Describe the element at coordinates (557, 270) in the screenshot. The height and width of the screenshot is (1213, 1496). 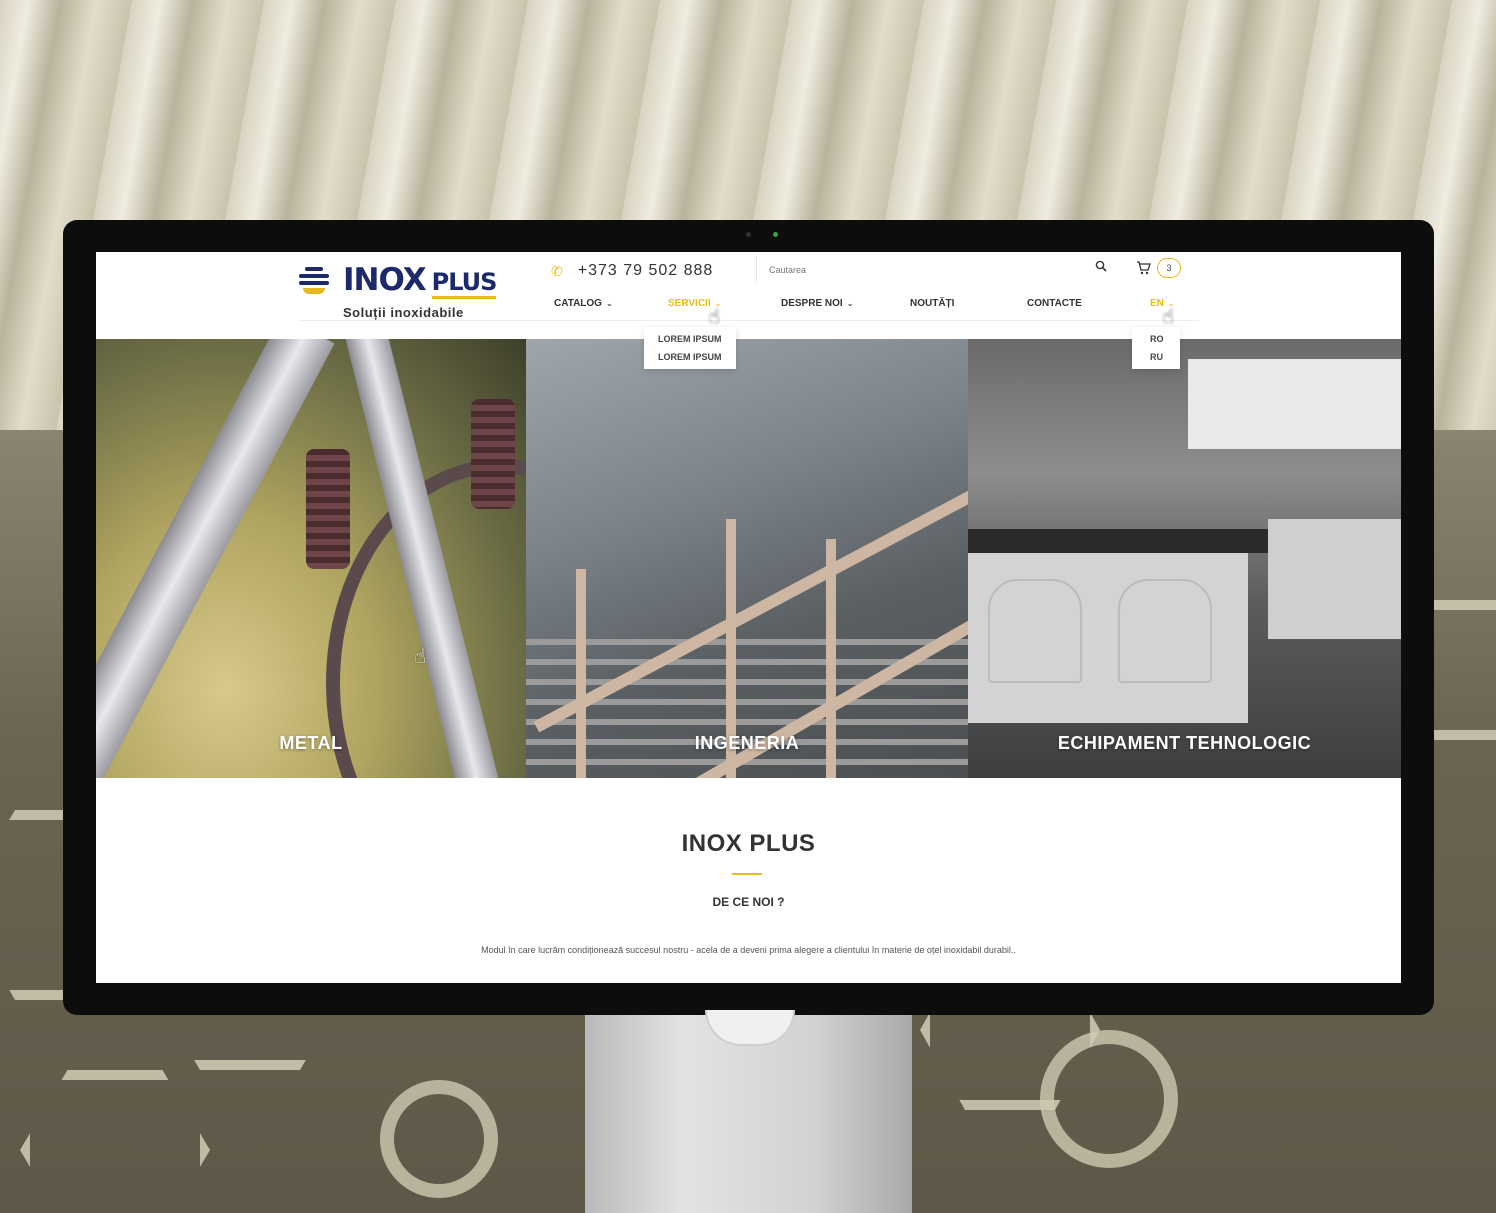
I see `phone-icon: ✆` at that location.